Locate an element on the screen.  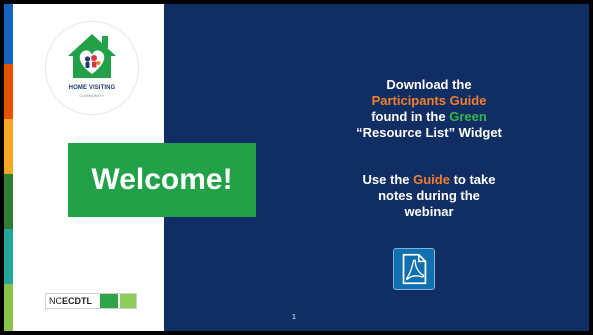
home-visiting-logo: HOME VISITING COMMUNITY is located at coordinates (92, 68).